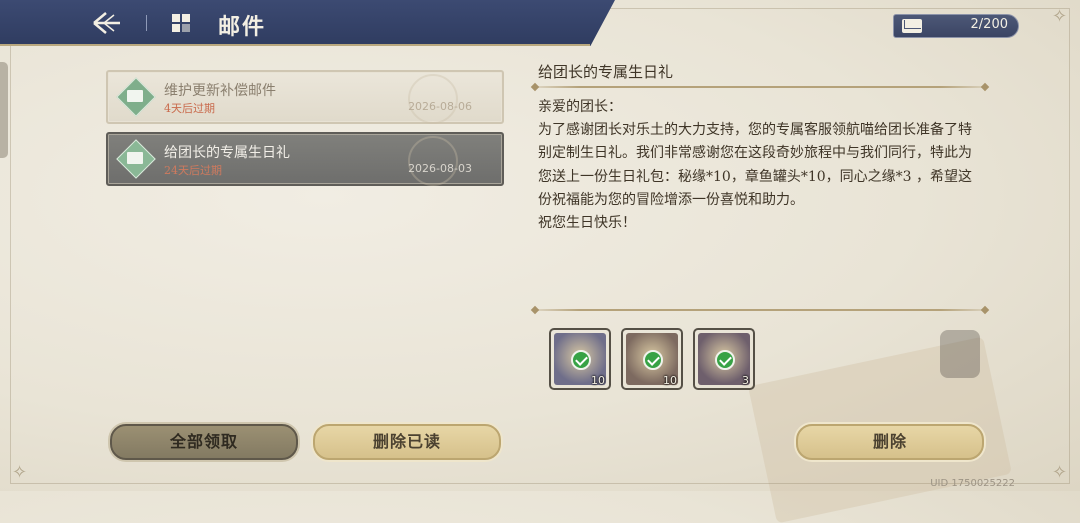 Image resolution: width=1080 pixels, height=523 pixels. I want to click on header-separator, so click(146, 23).